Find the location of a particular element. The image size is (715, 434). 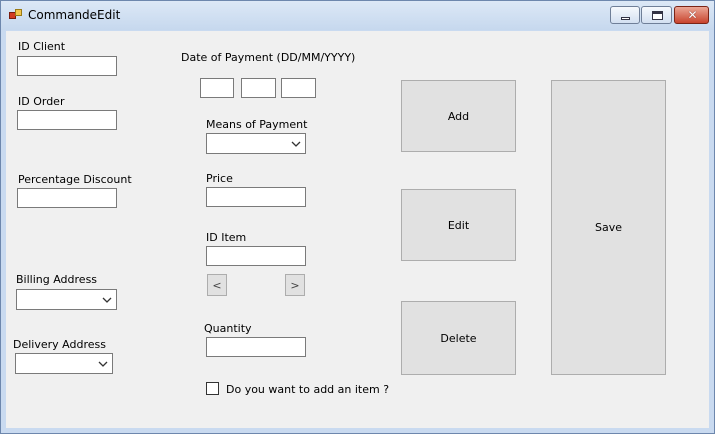

date-year-input is located at coordinates (298, 88).